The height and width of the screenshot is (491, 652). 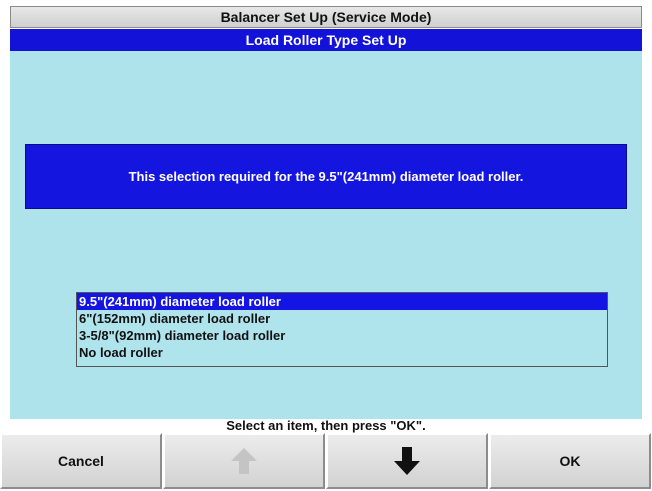 I want to click on ok-button-label: OK, so click(x=570, y=461).